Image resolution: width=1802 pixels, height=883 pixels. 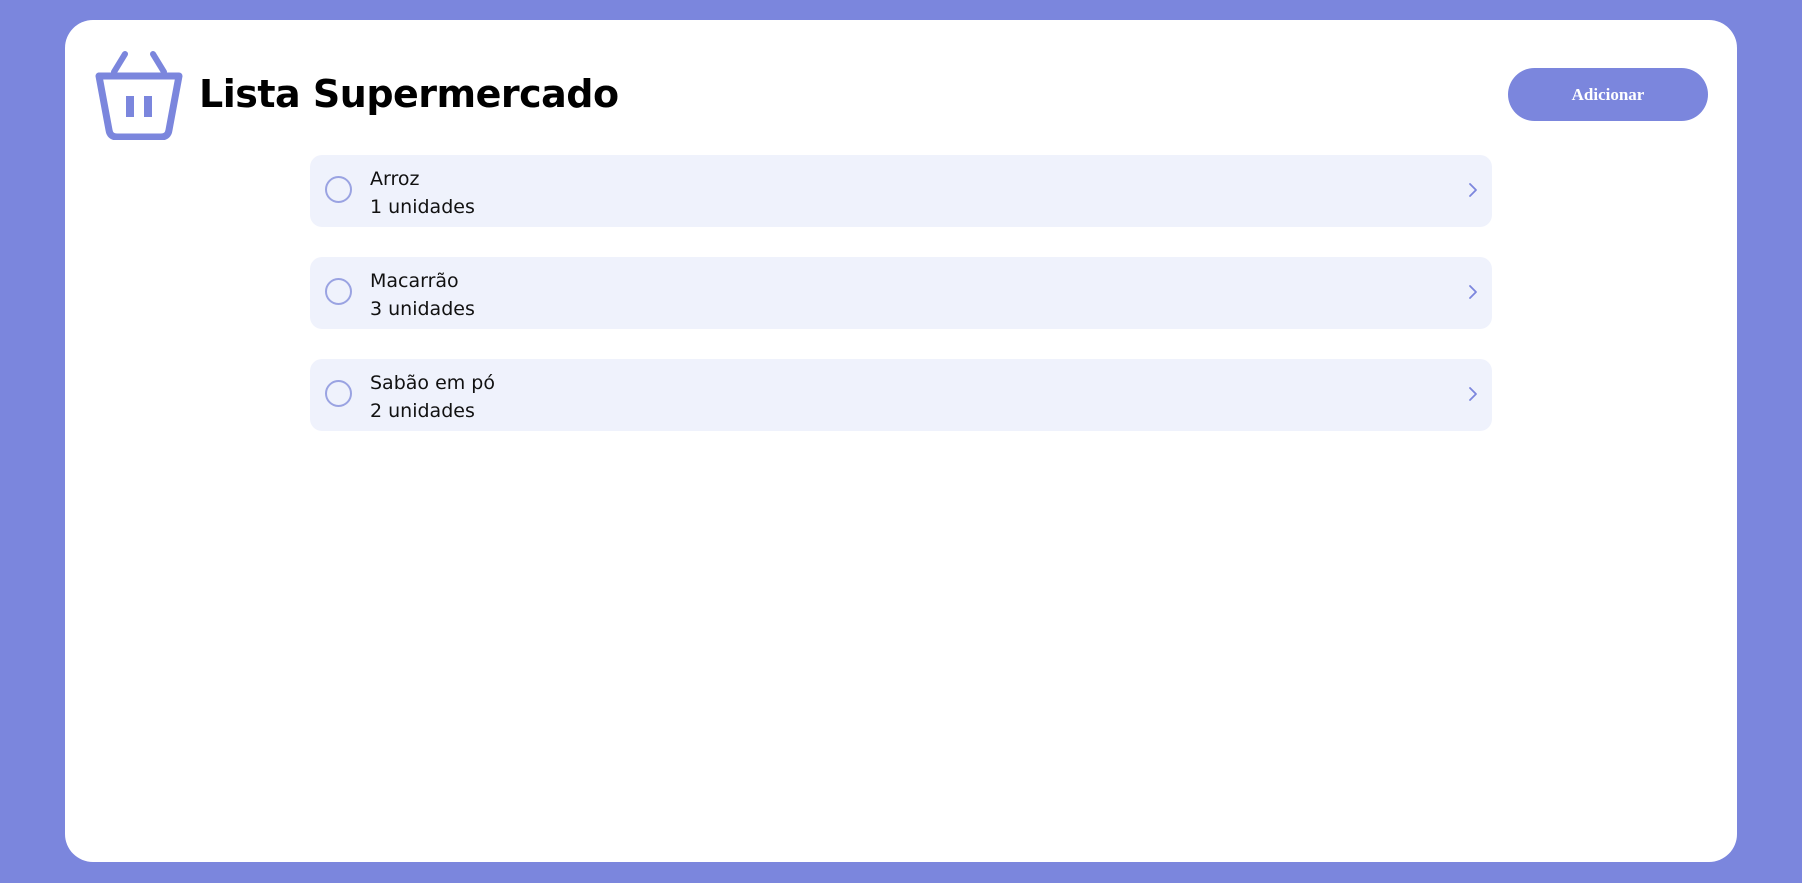 I want to click on item-text: Arroz 1 unidades, so click(x=422, y=193).